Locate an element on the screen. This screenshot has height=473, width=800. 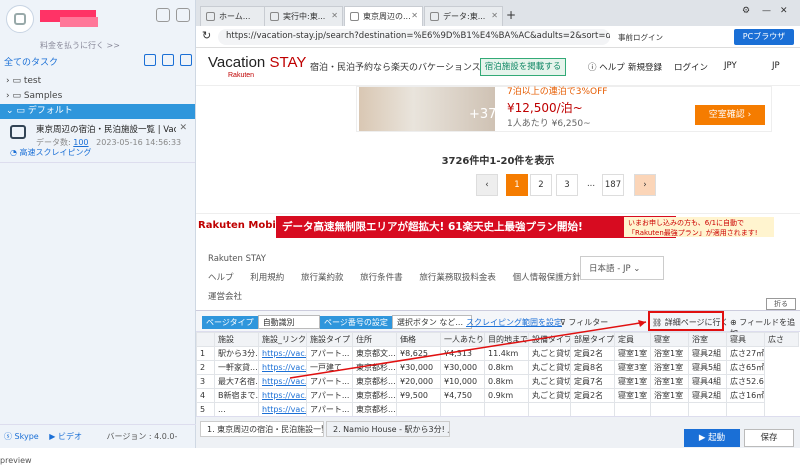
signup-link: 新規登録 is located at coordinates (645, 67).